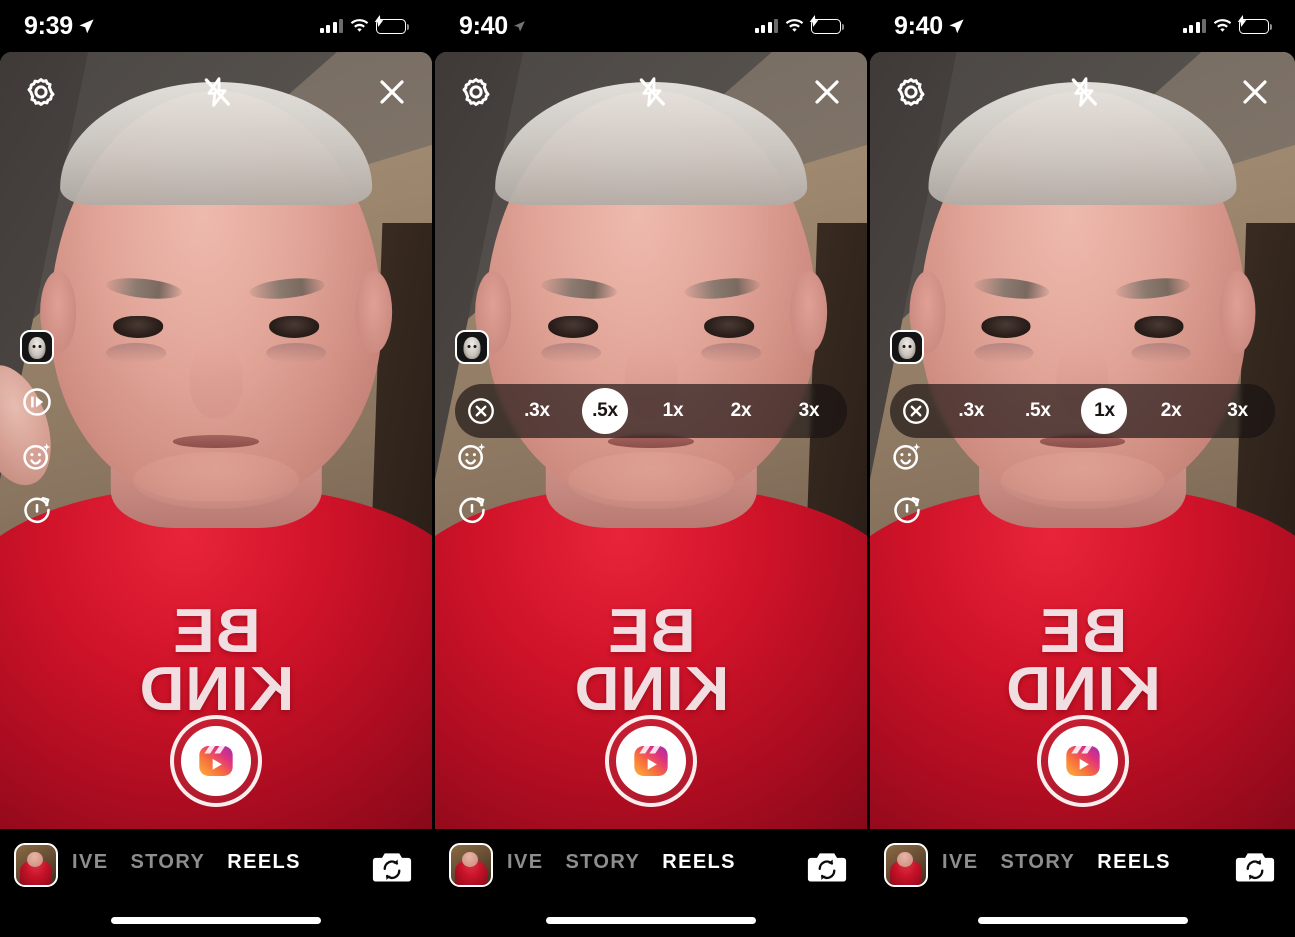 The height and width of the screenshot is (937, 1295). What do you see at coordinates (48, 25) in the screenshot?
I see `status-time: 9:39` at bounding box center [48, 25].